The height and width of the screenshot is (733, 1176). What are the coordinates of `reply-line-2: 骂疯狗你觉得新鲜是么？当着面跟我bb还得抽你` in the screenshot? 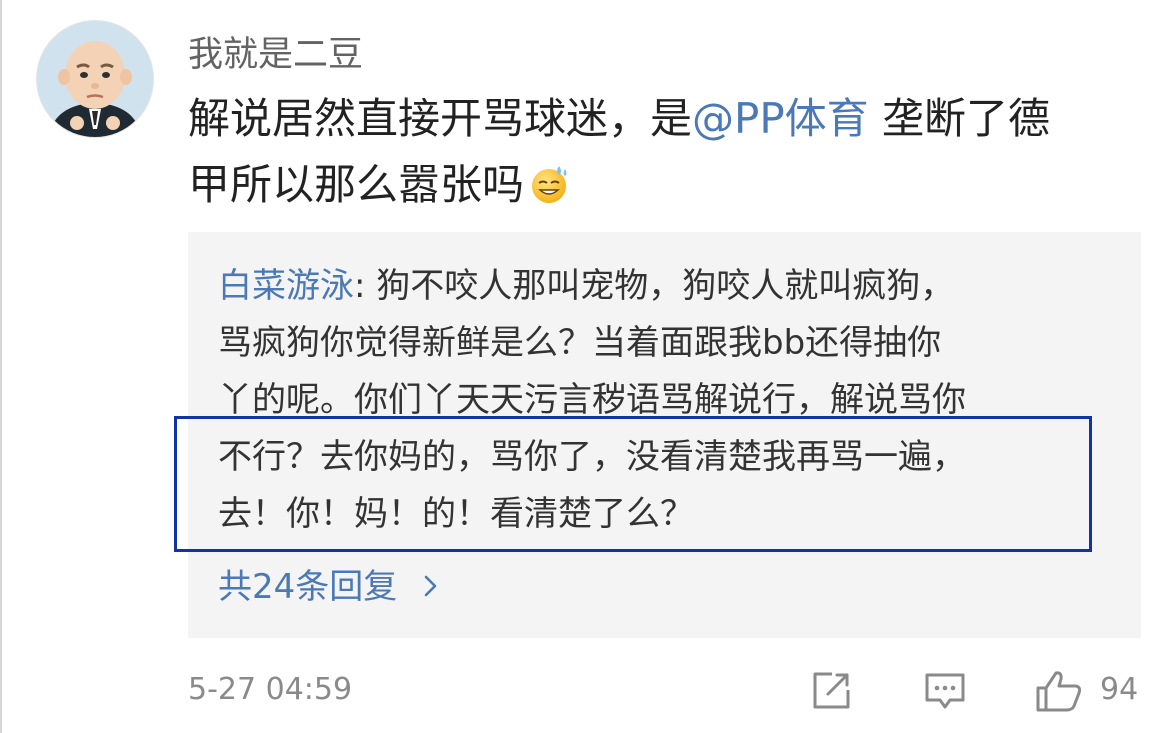 It's located at (580, 343).